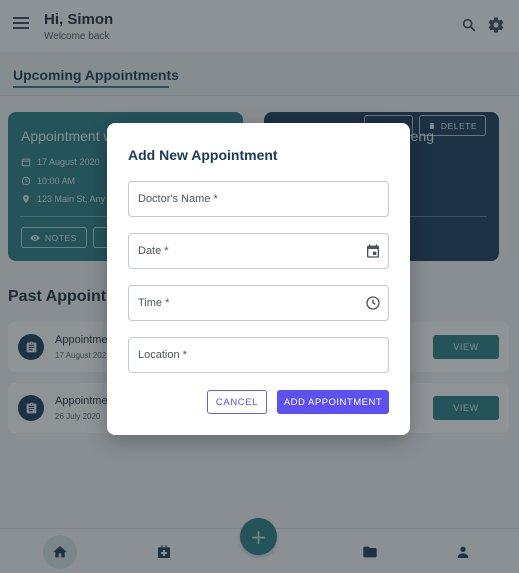  Describe the element at coordinates (153, 251) in the screenshot. I see `date-label: Date *` at that location.